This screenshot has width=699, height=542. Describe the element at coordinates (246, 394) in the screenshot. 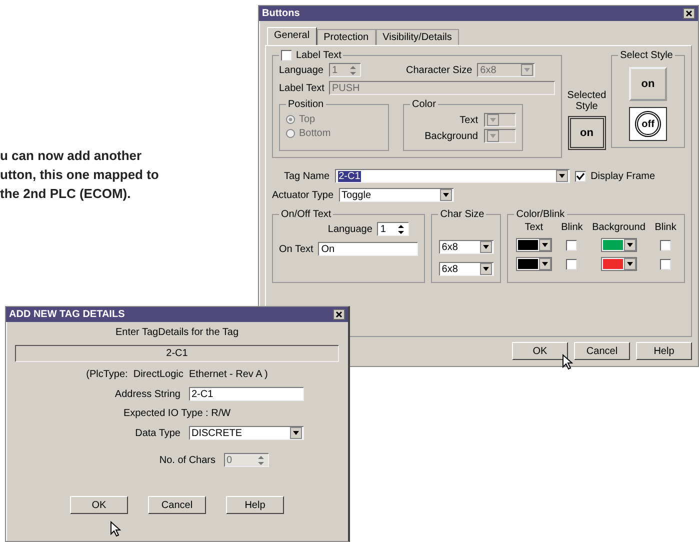

I see `text-field: 2-C1` at that location.